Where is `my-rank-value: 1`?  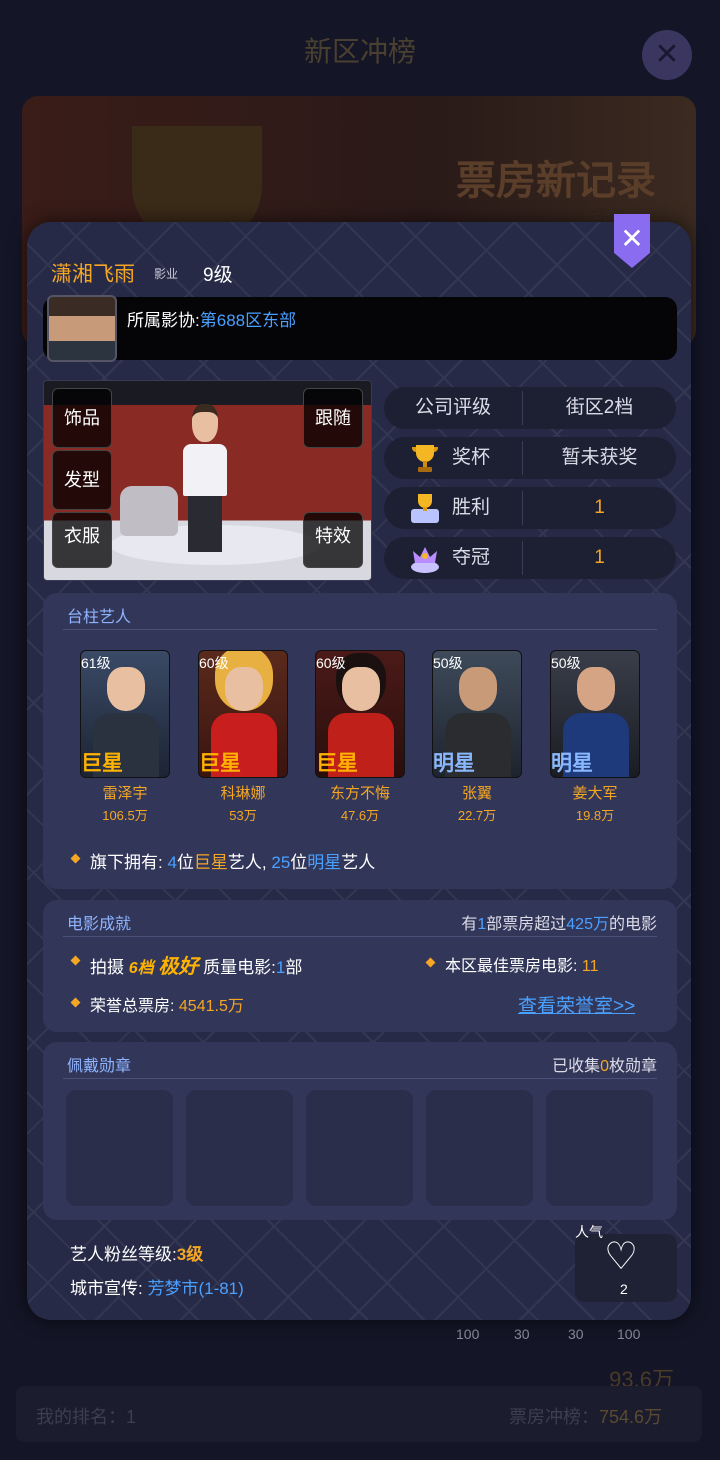
my-rank-value: 1 is located at coordinates (131, 1417).